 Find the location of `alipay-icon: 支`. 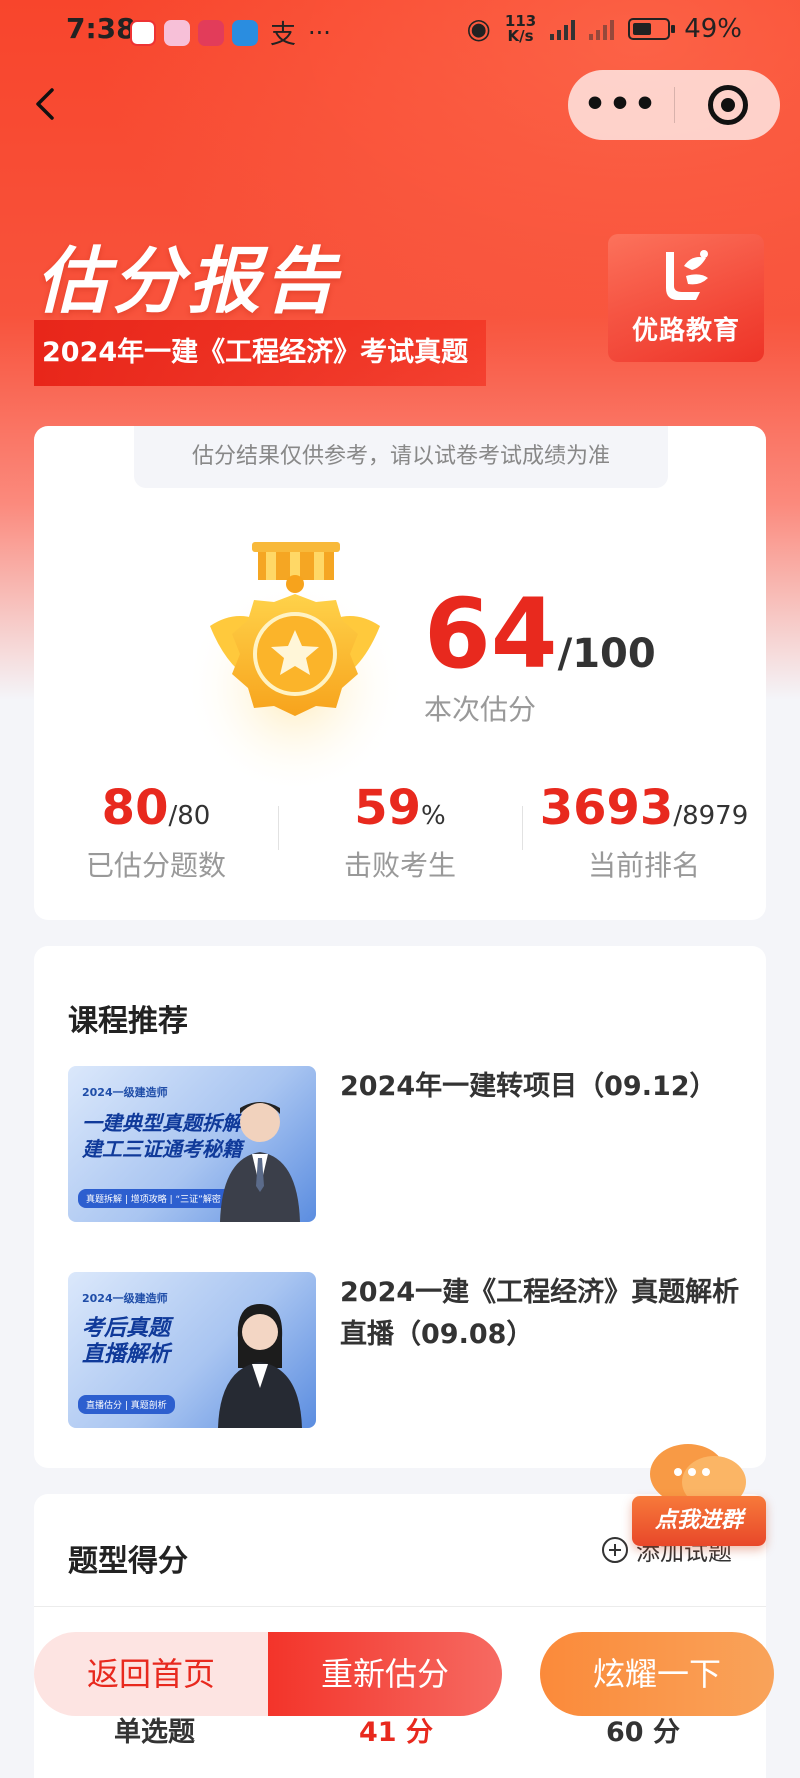

alipay-icon: 支 is located at coordinates (283, 35).